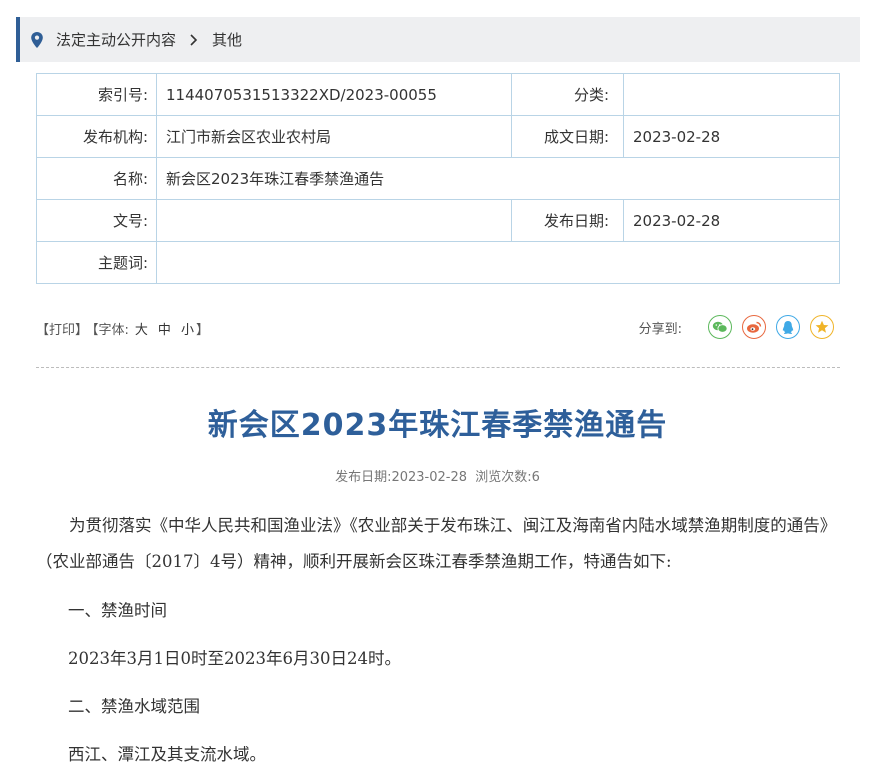 This screenshot has height=772, width=875. Describe the element at coordinates (164, 330) in the screenshot. I see `font-medium-button: 中` at that location.